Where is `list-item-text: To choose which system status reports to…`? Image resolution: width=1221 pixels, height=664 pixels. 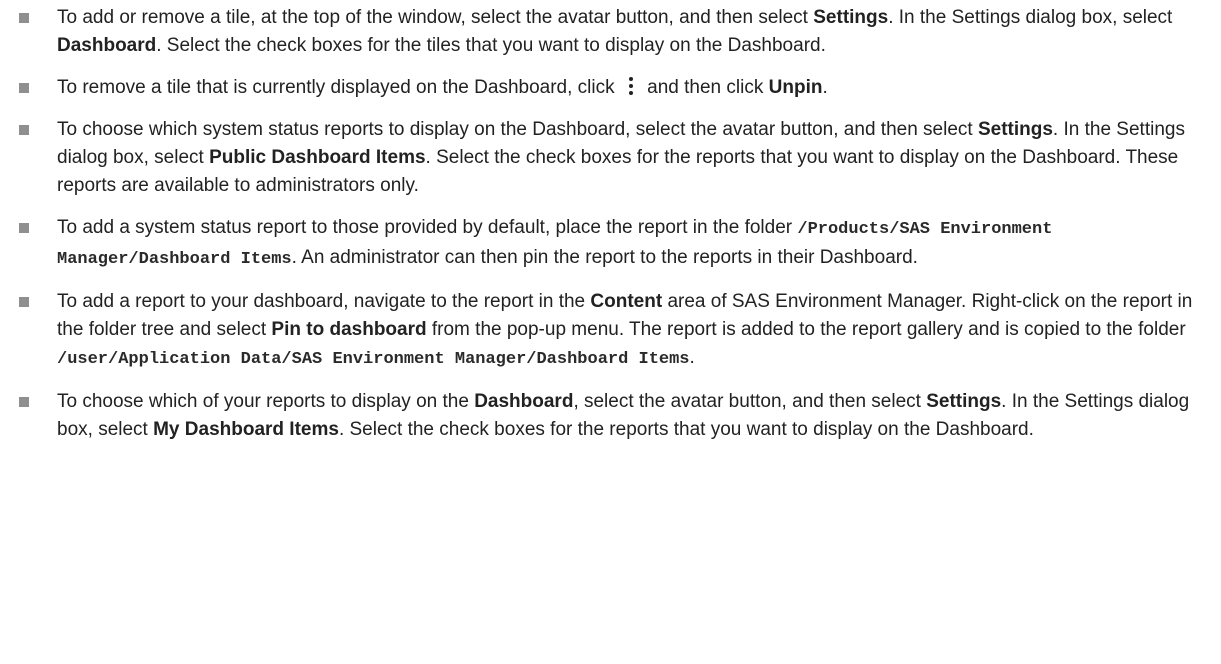 list-item-text: To choose which system status reports to… is located at coordinates (517, 129).